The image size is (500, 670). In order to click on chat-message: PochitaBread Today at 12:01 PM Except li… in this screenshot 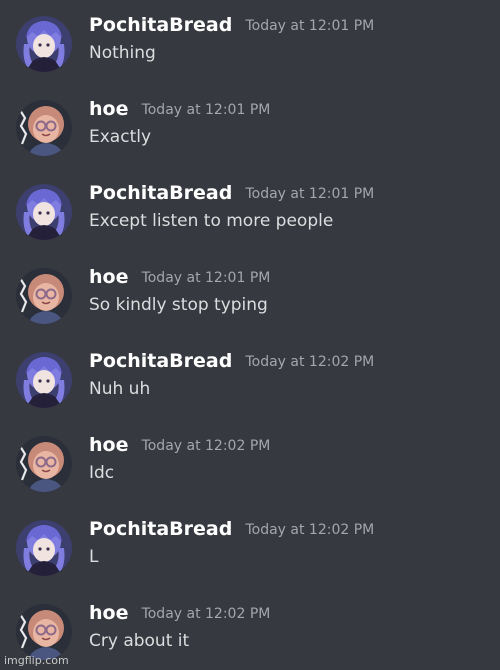, I will do `click(250, 218)`.